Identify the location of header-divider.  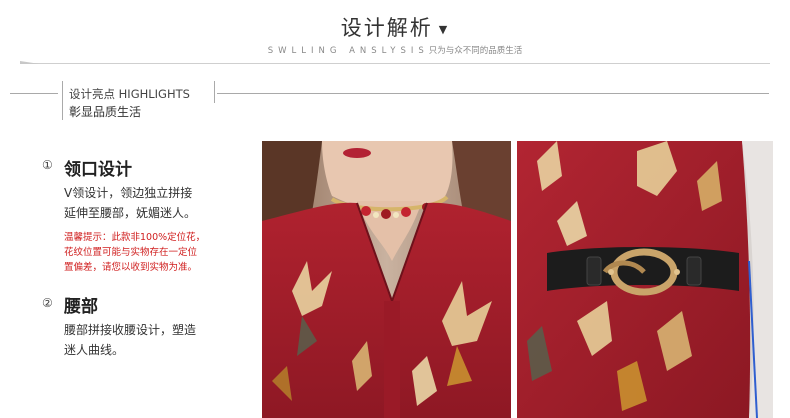
(395, 63).